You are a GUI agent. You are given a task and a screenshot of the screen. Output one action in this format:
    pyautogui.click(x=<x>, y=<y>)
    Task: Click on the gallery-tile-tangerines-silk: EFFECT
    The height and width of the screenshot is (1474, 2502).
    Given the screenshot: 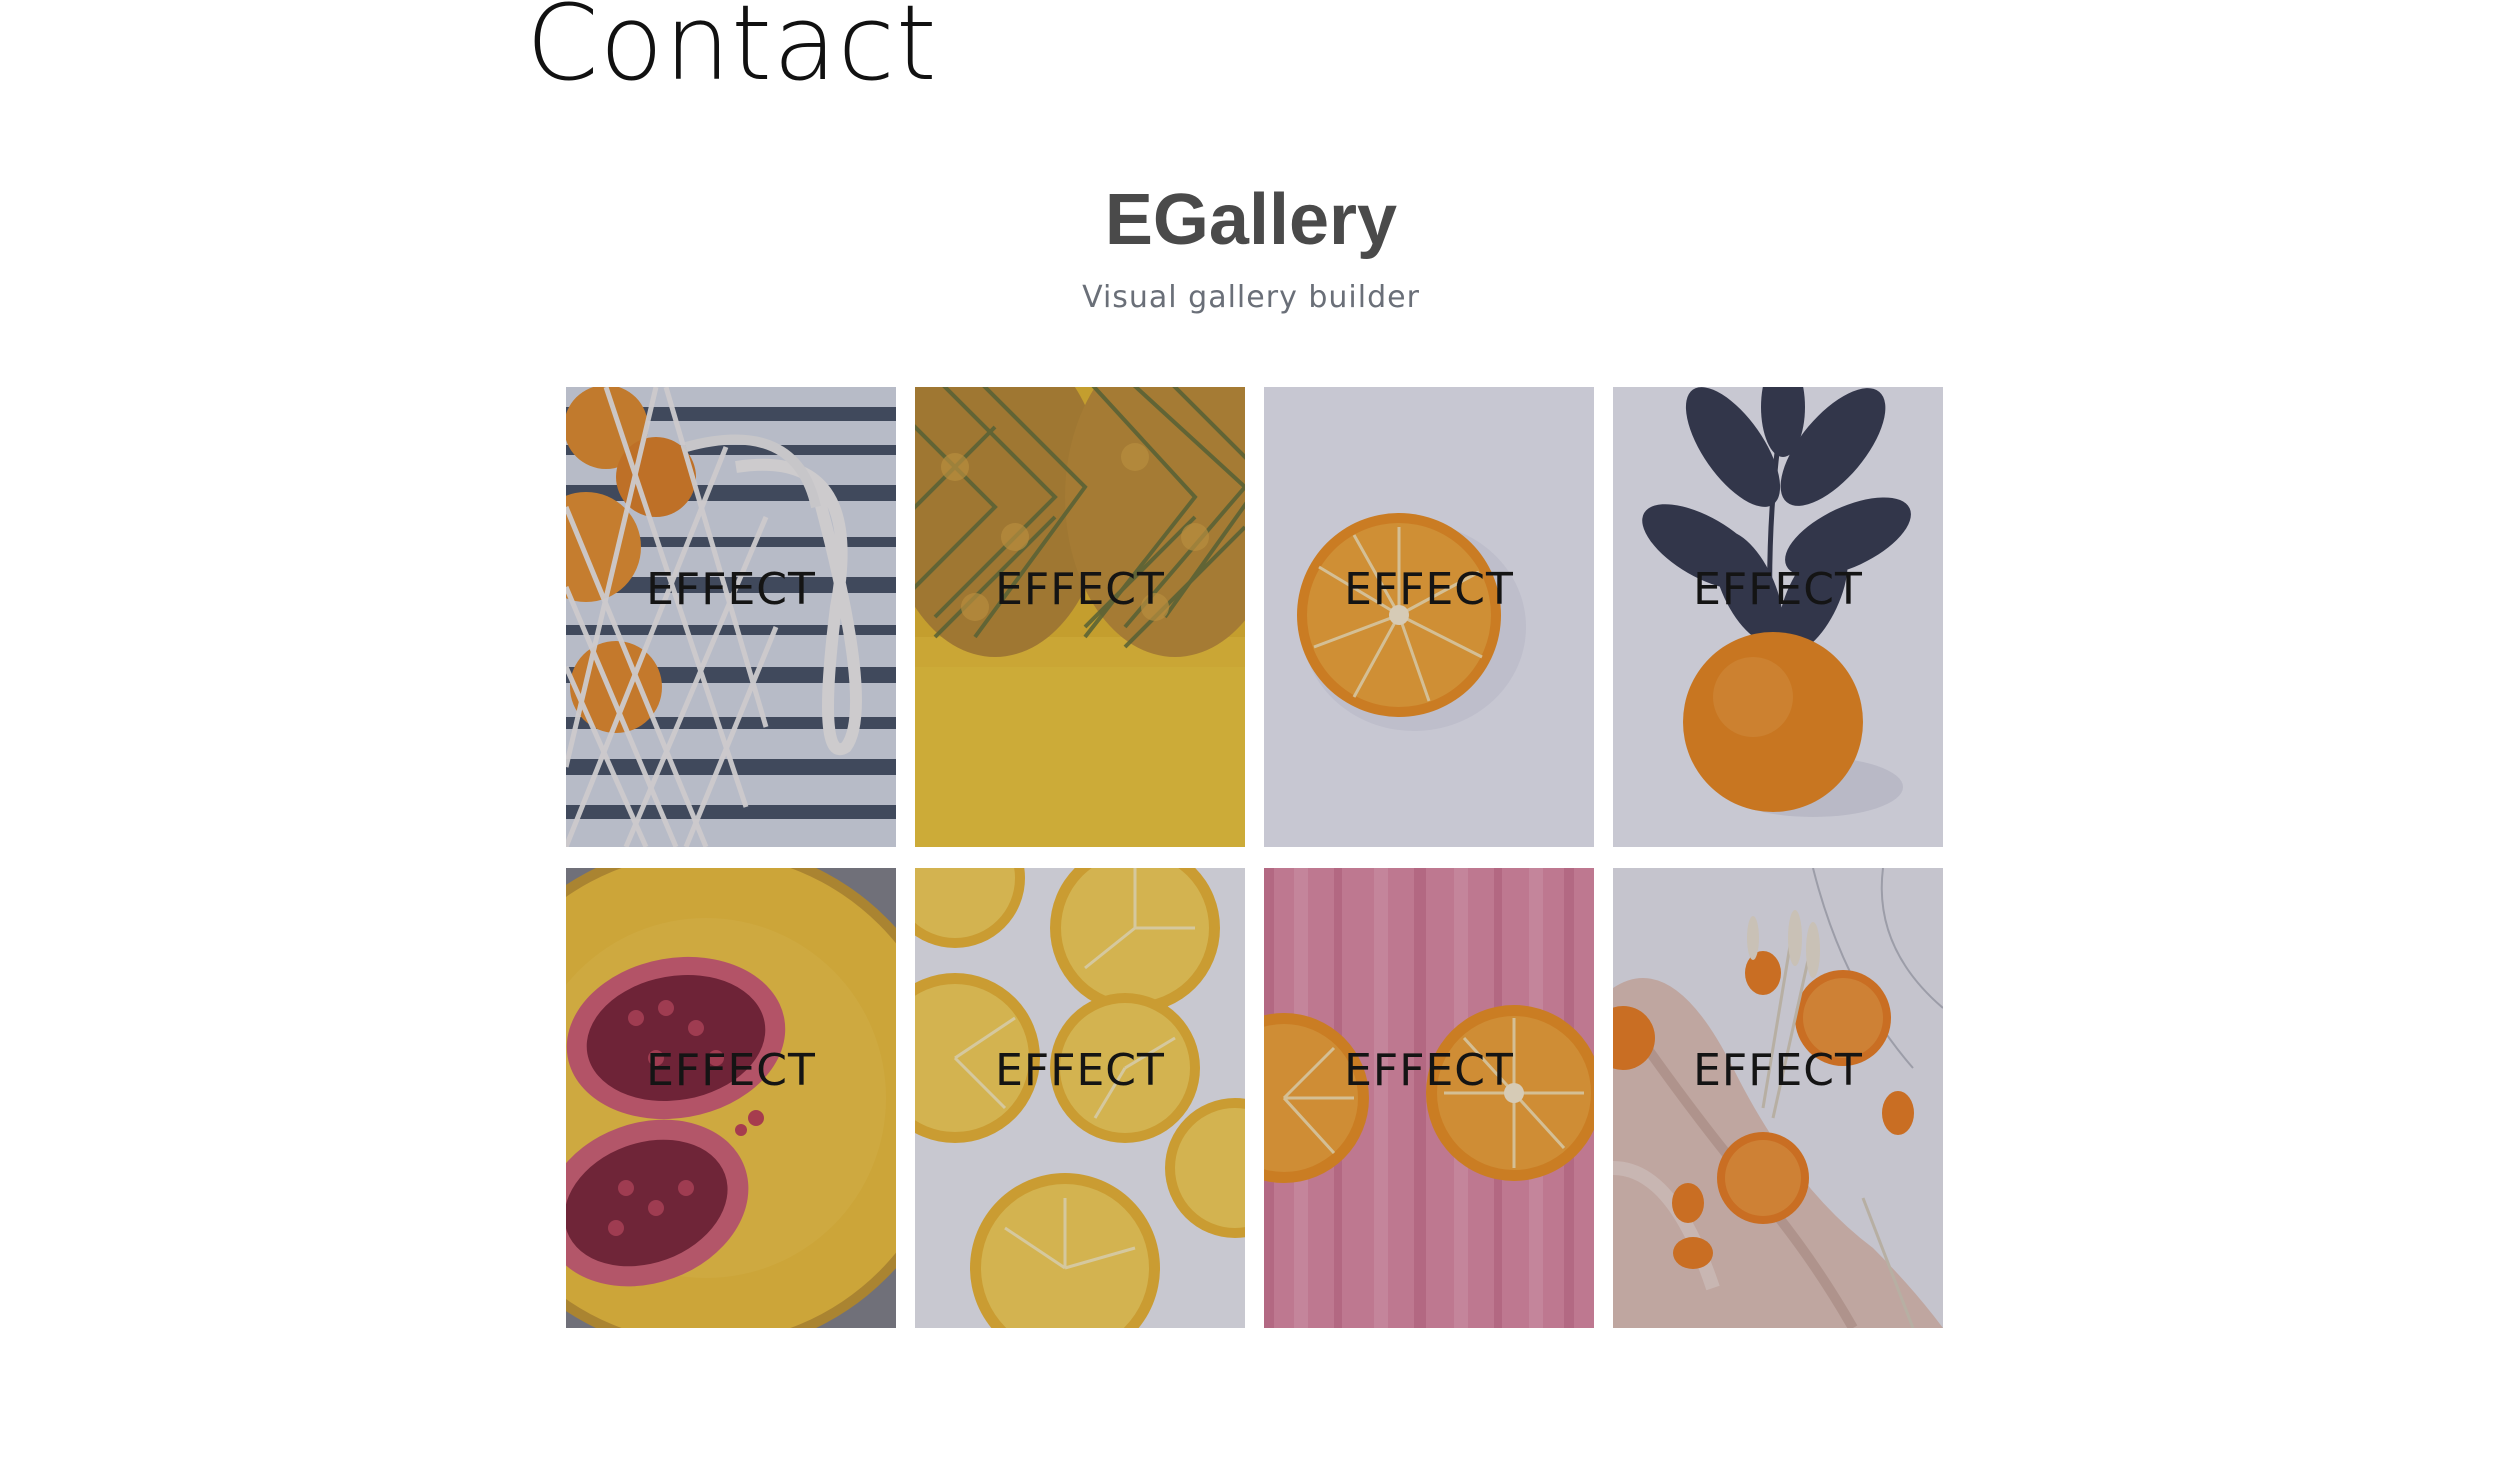 What is the action you would take?
    pyautogui.click(x=1778, y=1098)
    